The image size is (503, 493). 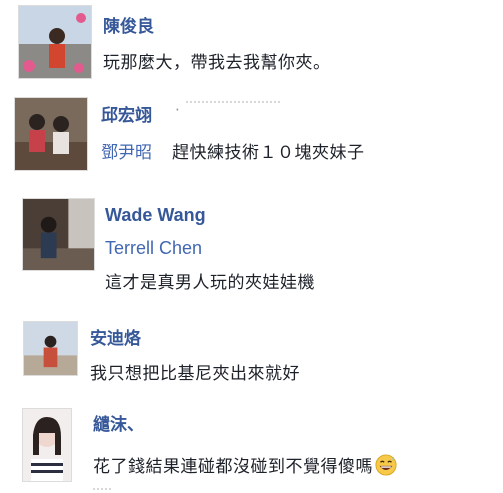 I want to click on mention-link: 鄧尹昭, so click(x=126, y=150).